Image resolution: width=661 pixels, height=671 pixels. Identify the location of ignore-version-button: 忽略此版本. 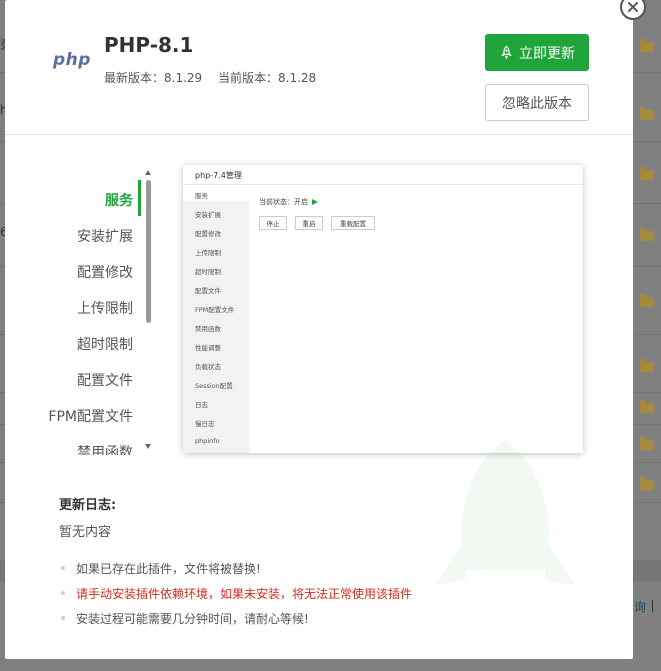
(537, 102).